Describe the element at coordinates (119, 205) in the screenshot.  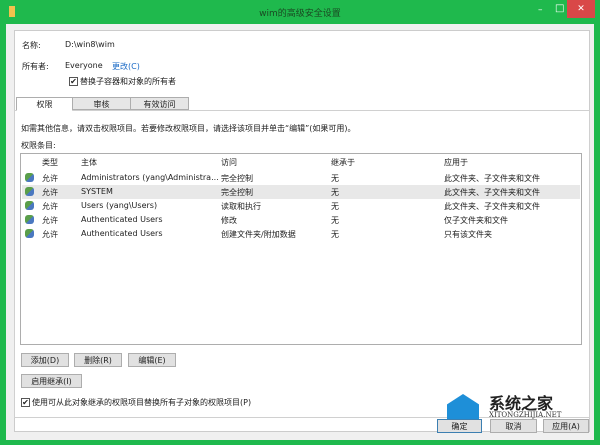
I see `cell-principal: Users (yang\Users)` at that location.